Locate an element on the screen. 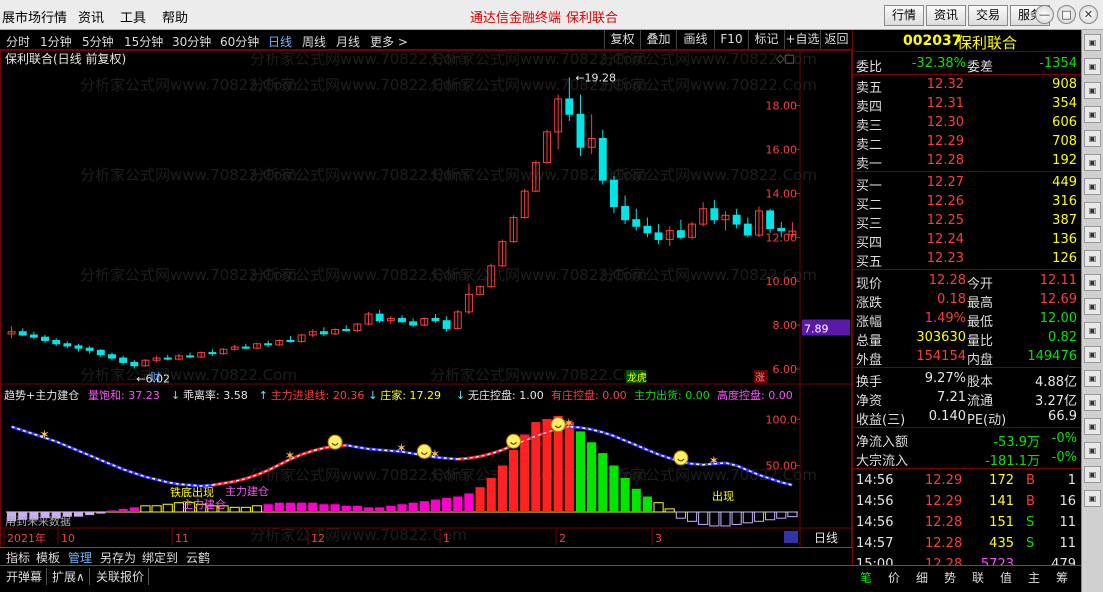 The height and width of the screenshot is (592, 1103). flow-pct: -0% is located at coordinates (1064, 438).